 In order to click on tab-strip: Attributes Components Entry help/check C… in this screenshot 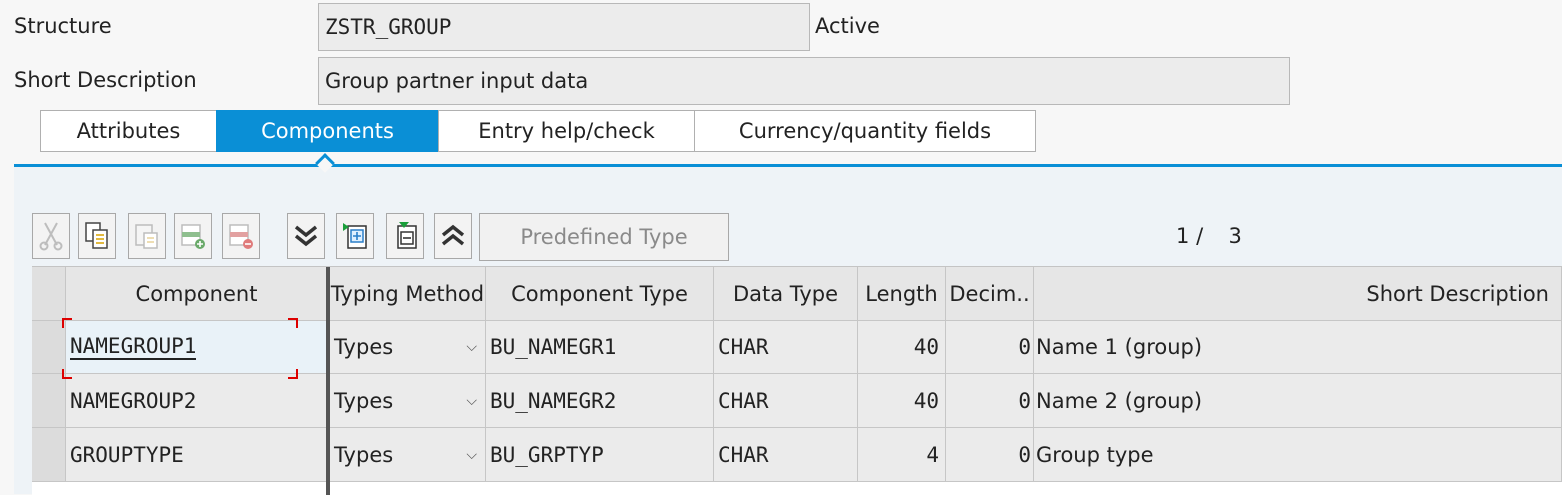, I will do `click(538, 131)`.